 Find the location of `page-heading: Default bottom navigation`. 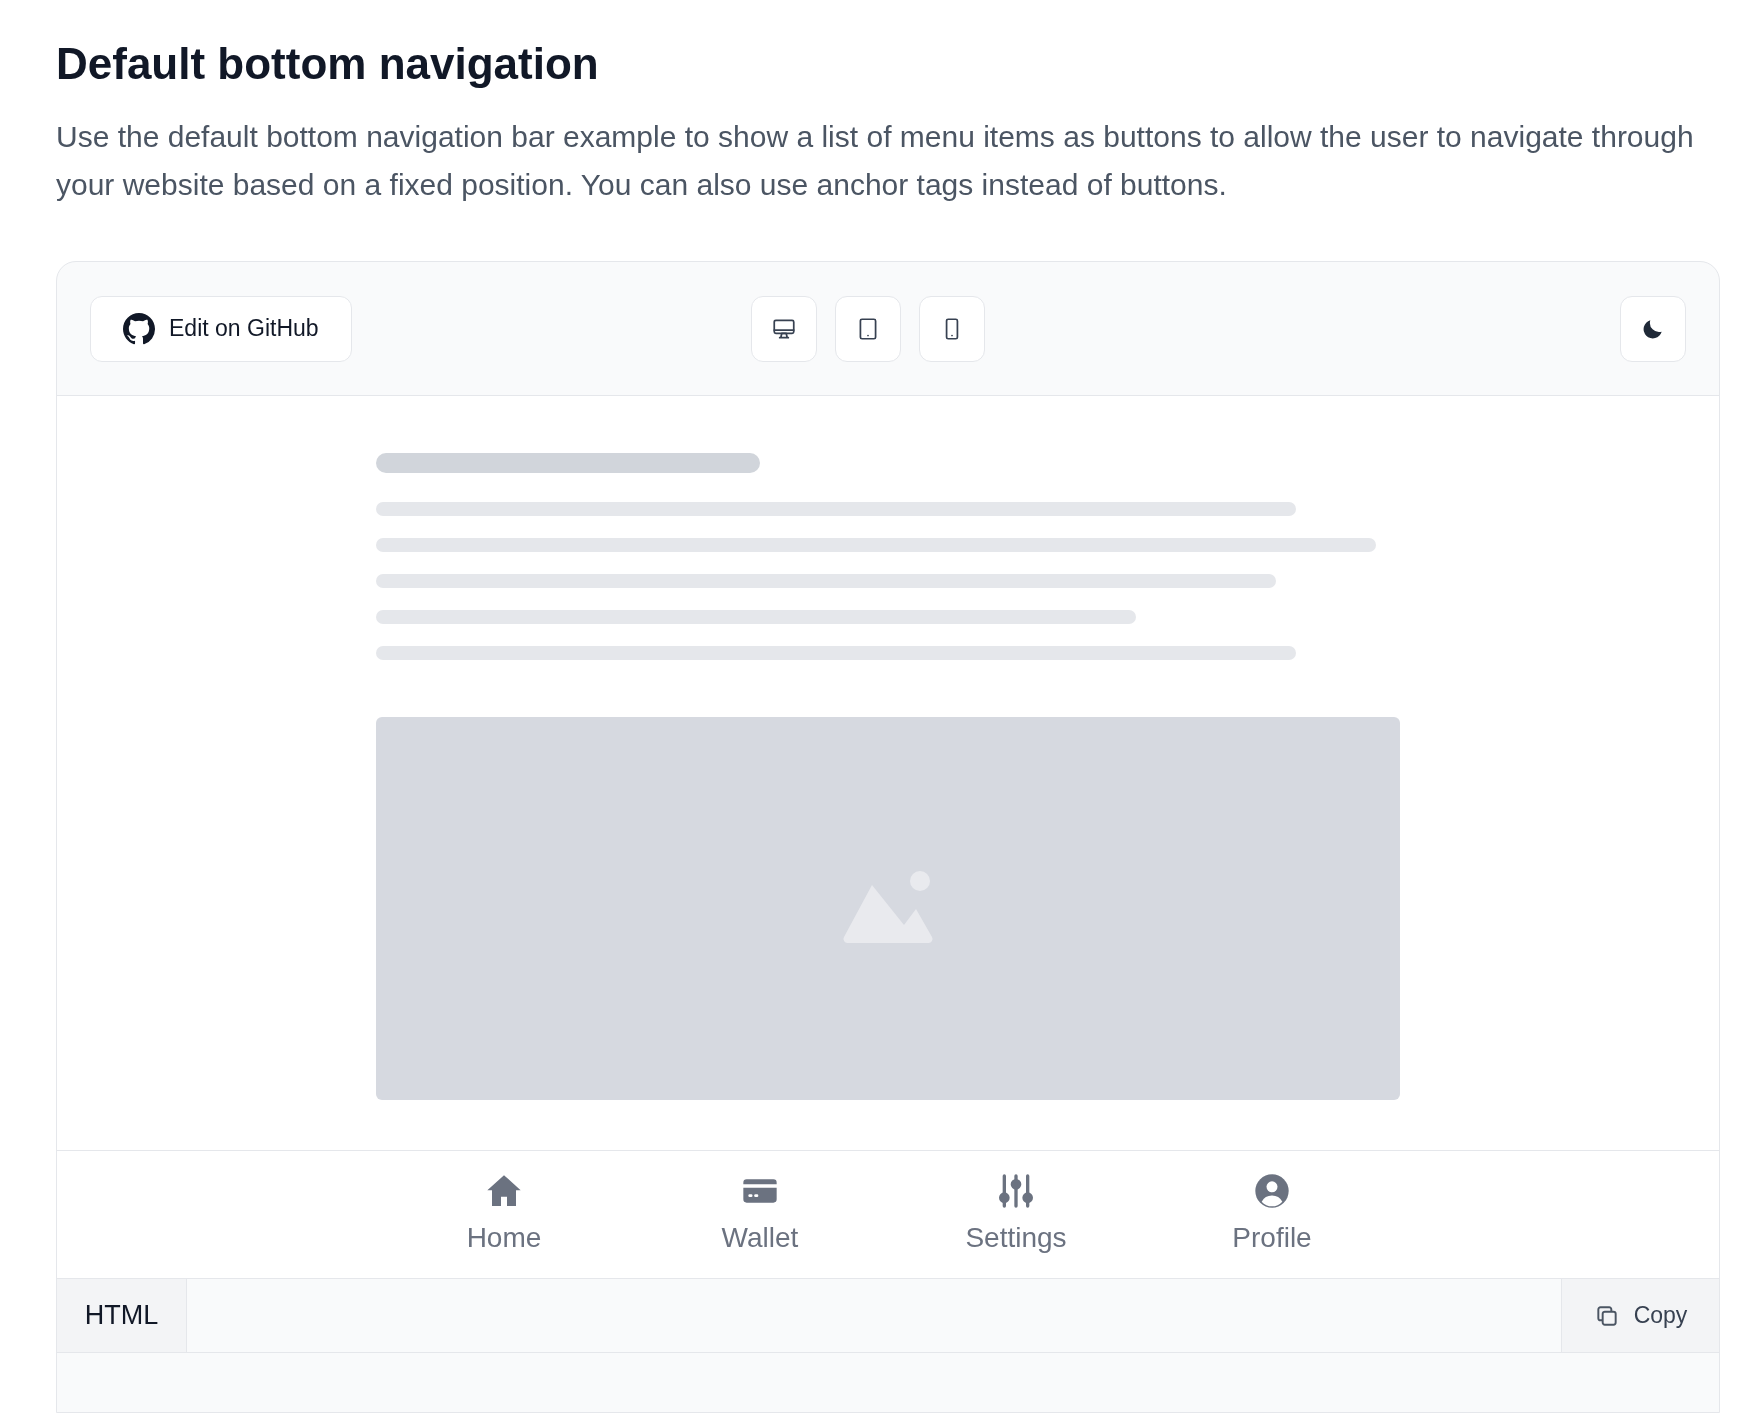

page-heading: Default bottom navigation is located at coordinates (328, 64).